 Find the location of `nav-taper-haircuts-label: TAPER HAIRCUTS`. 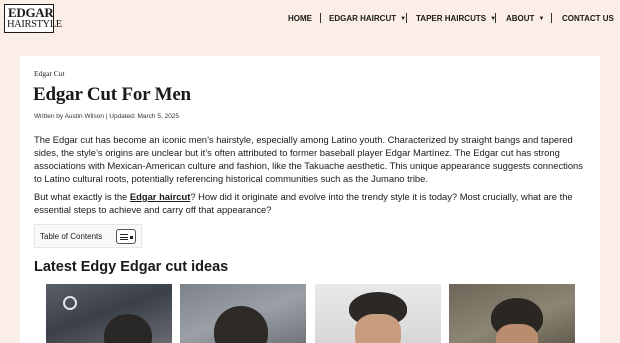

nav-taper-haircuts-label: TAPER HAIRCUTS is located at coordinates (451, 18).